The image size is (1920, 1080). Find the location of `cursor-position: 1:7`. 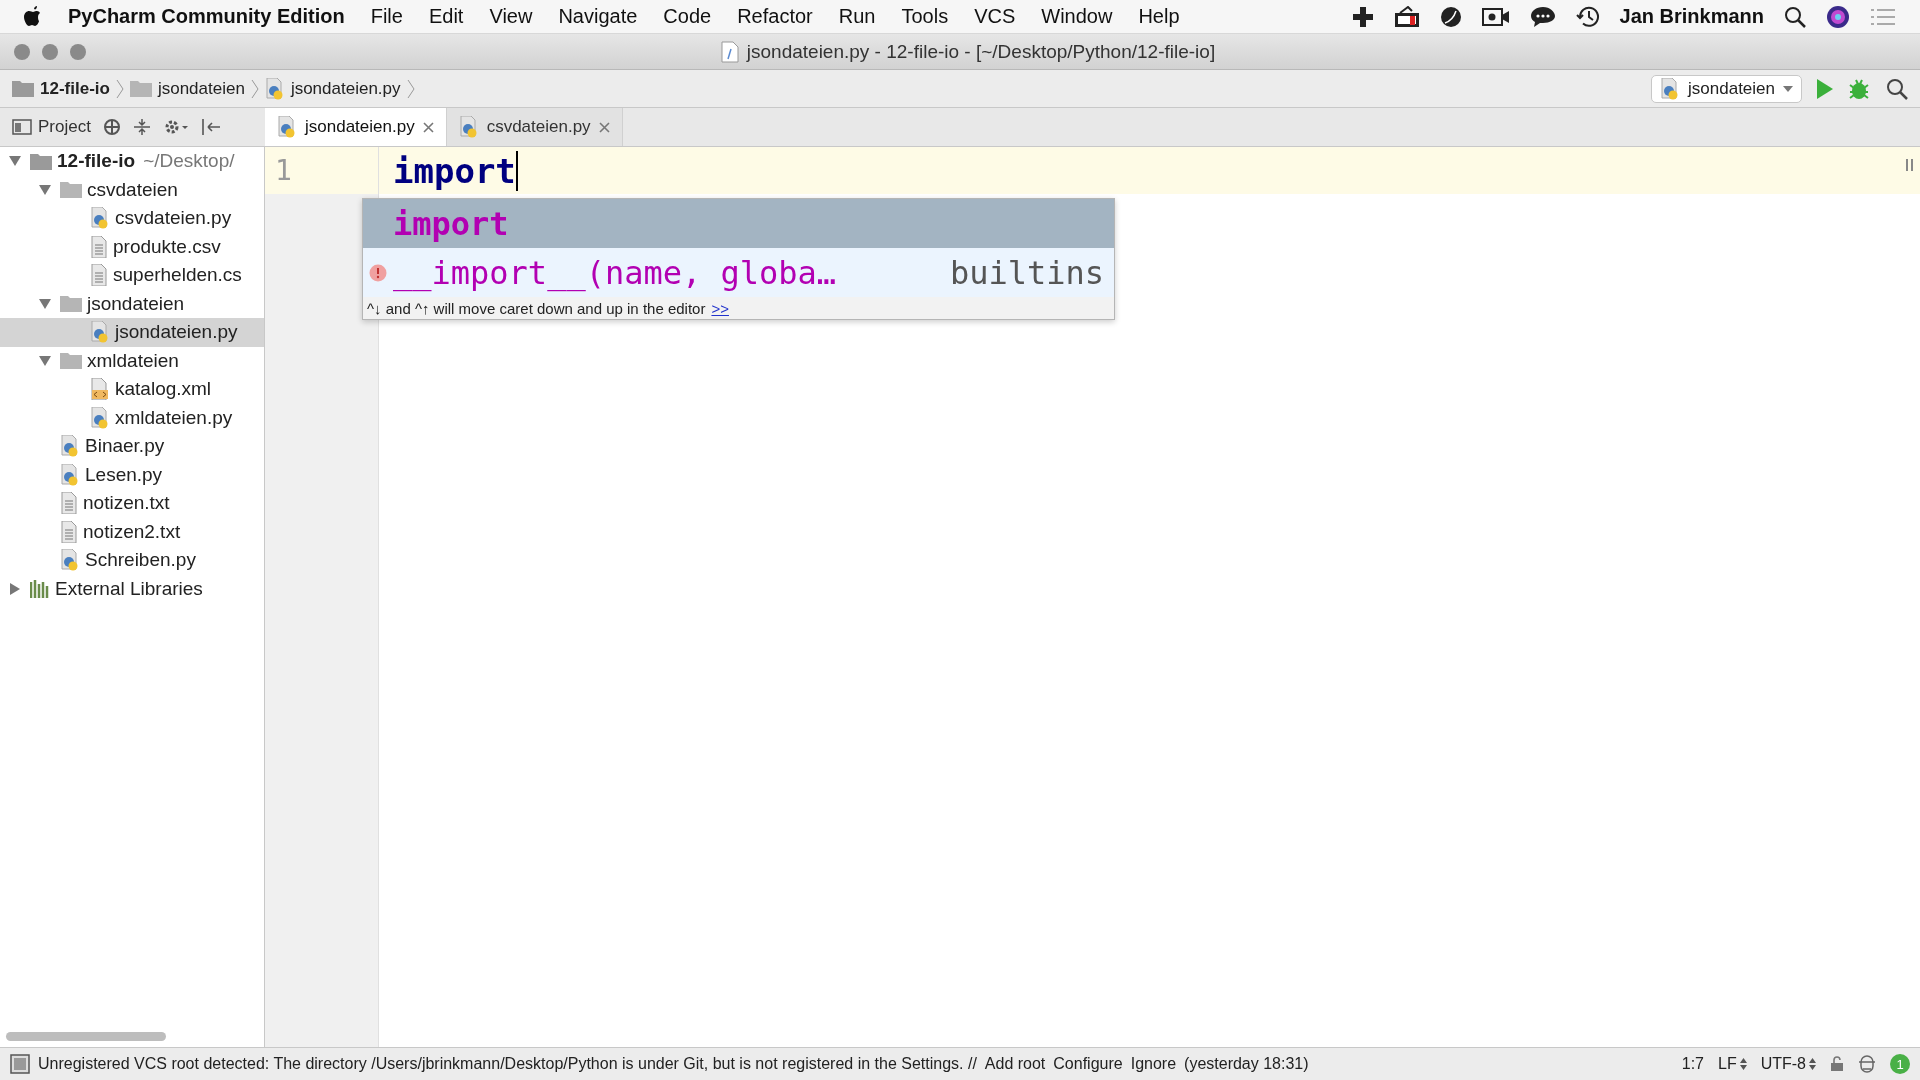

cursor-position: 1:7 is located at coordinates (1692, 1064).